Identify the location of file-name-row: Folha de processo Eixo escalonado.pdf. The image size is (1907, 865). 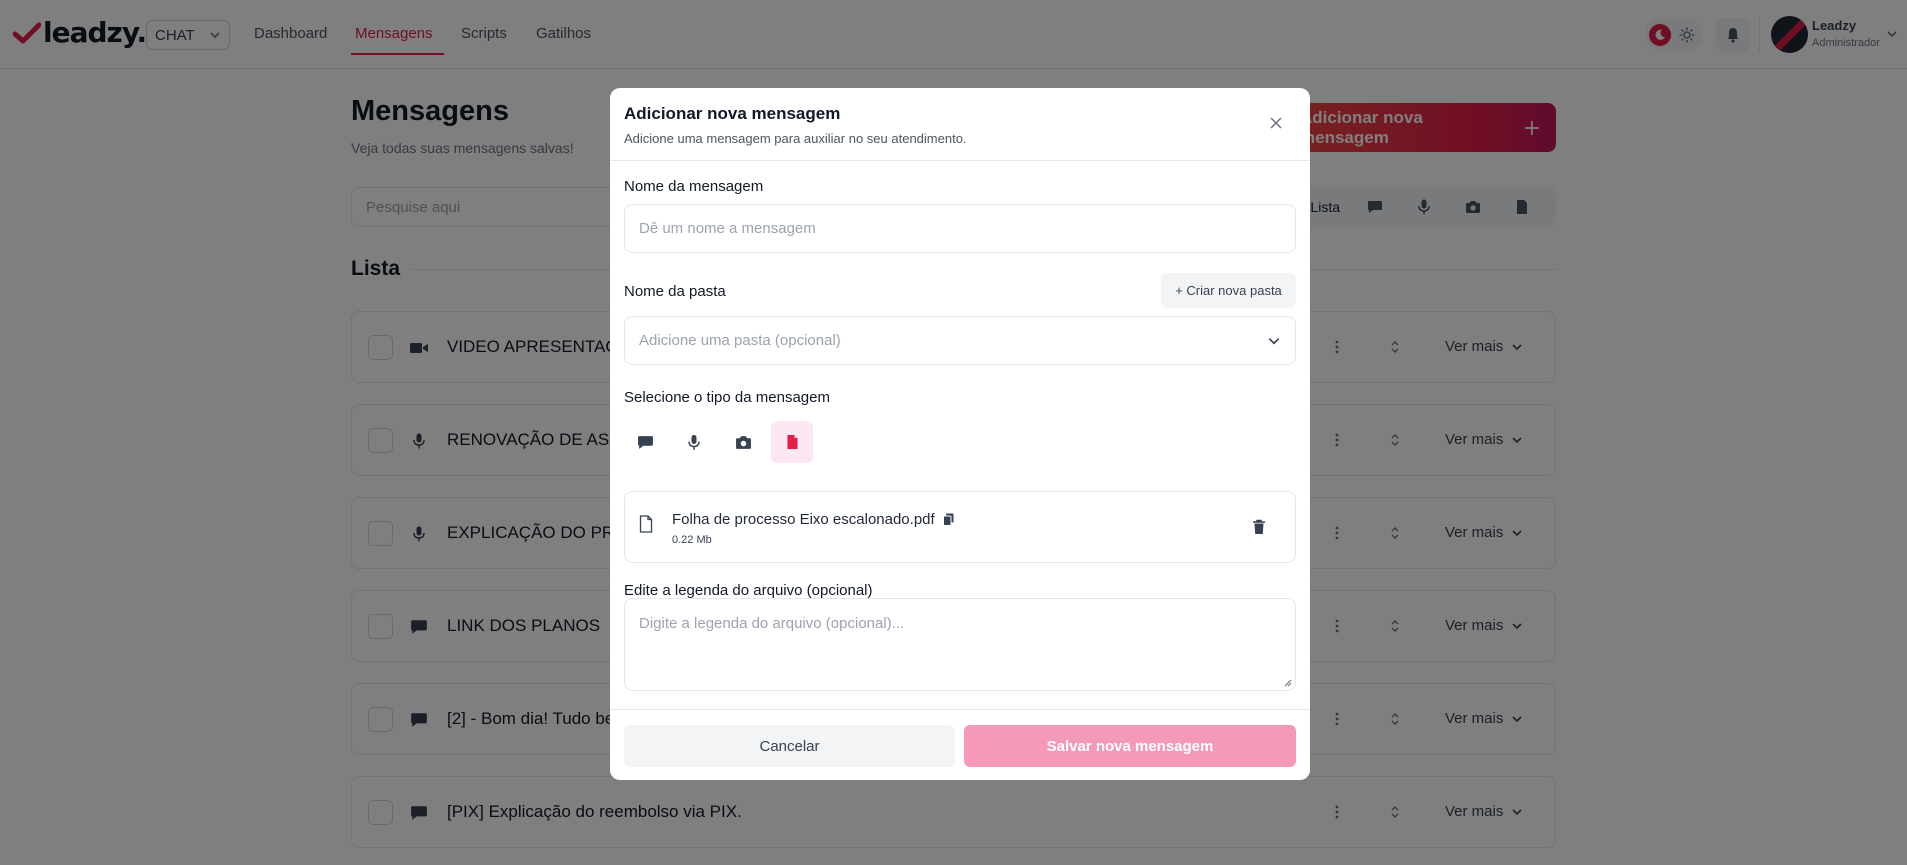
(813, 519).